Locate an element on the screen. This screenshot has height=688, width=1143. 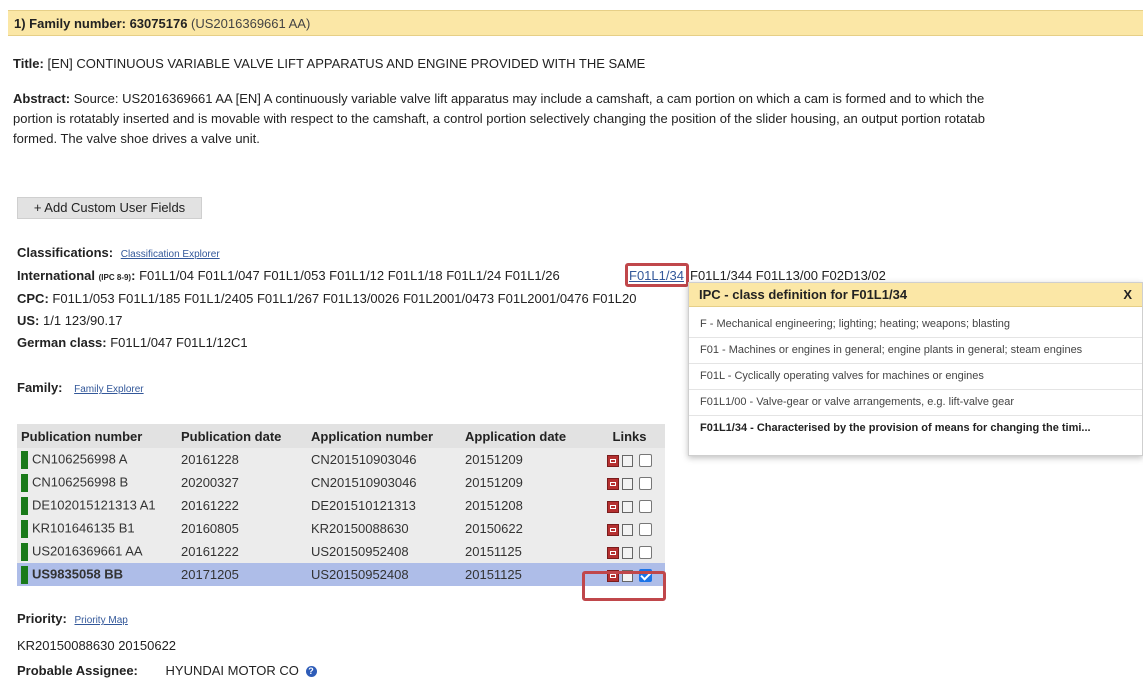
publication-number: CN106256998 B is located at coordinates (80, 481).